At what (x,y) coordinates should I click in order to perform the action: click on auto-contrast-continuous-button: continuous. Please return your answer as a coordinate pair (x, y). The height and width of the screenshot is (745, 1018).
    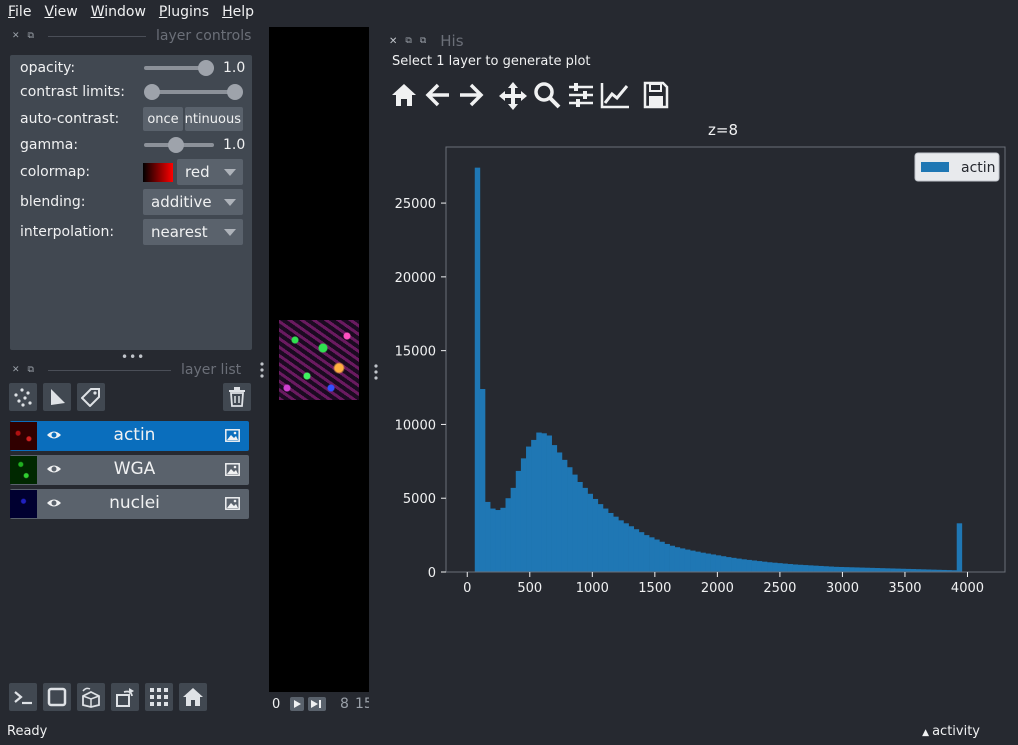
    Looking at the image, I should click on (214, 119).